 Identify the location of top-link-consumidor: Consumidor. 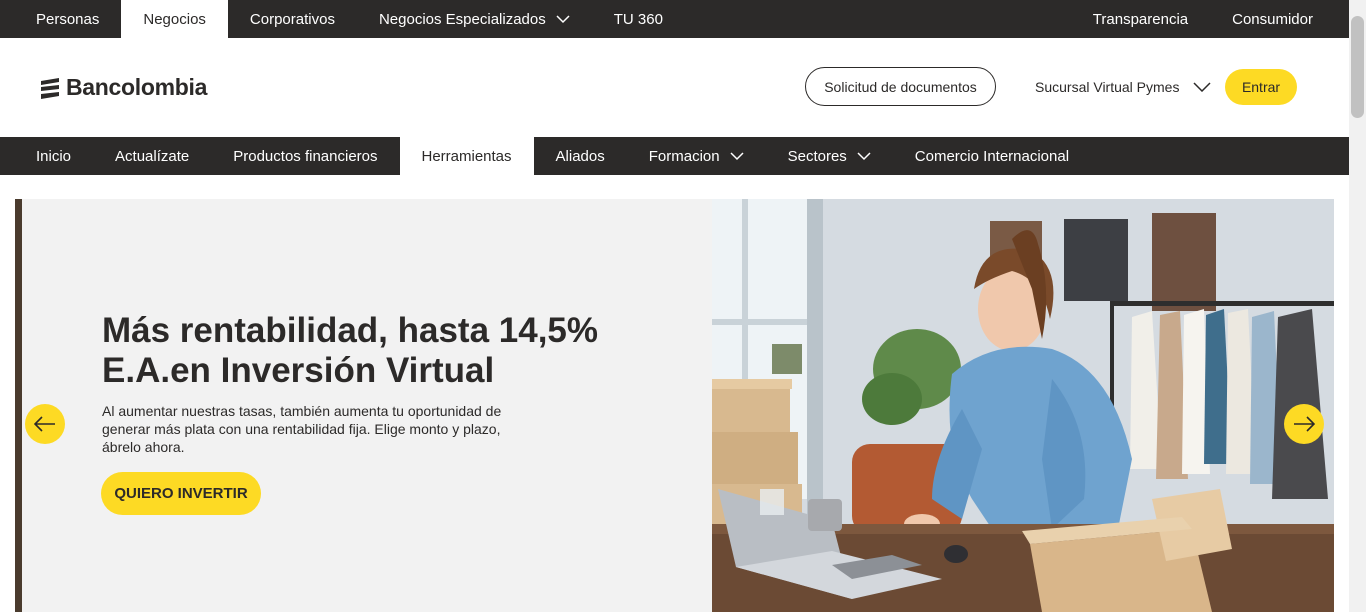
(1279, 19).